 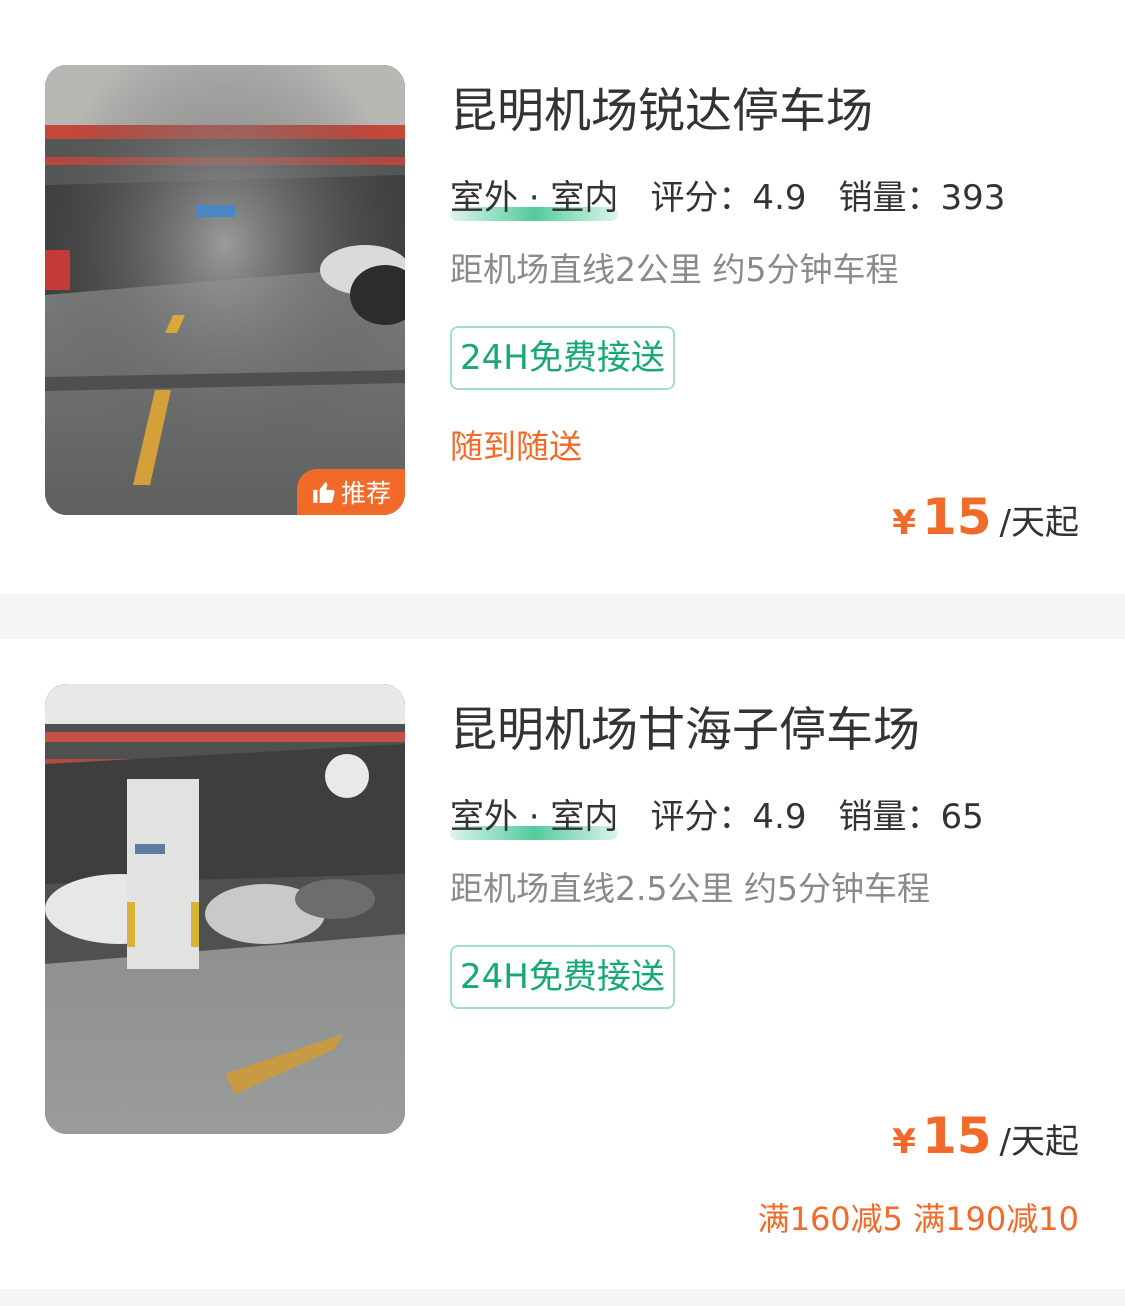 What do you see at coordinates (685, 725) in the screenshot?
I see `parking-lot-name: 昆明机场甘海子停车场` at bounding box center [685, 725].